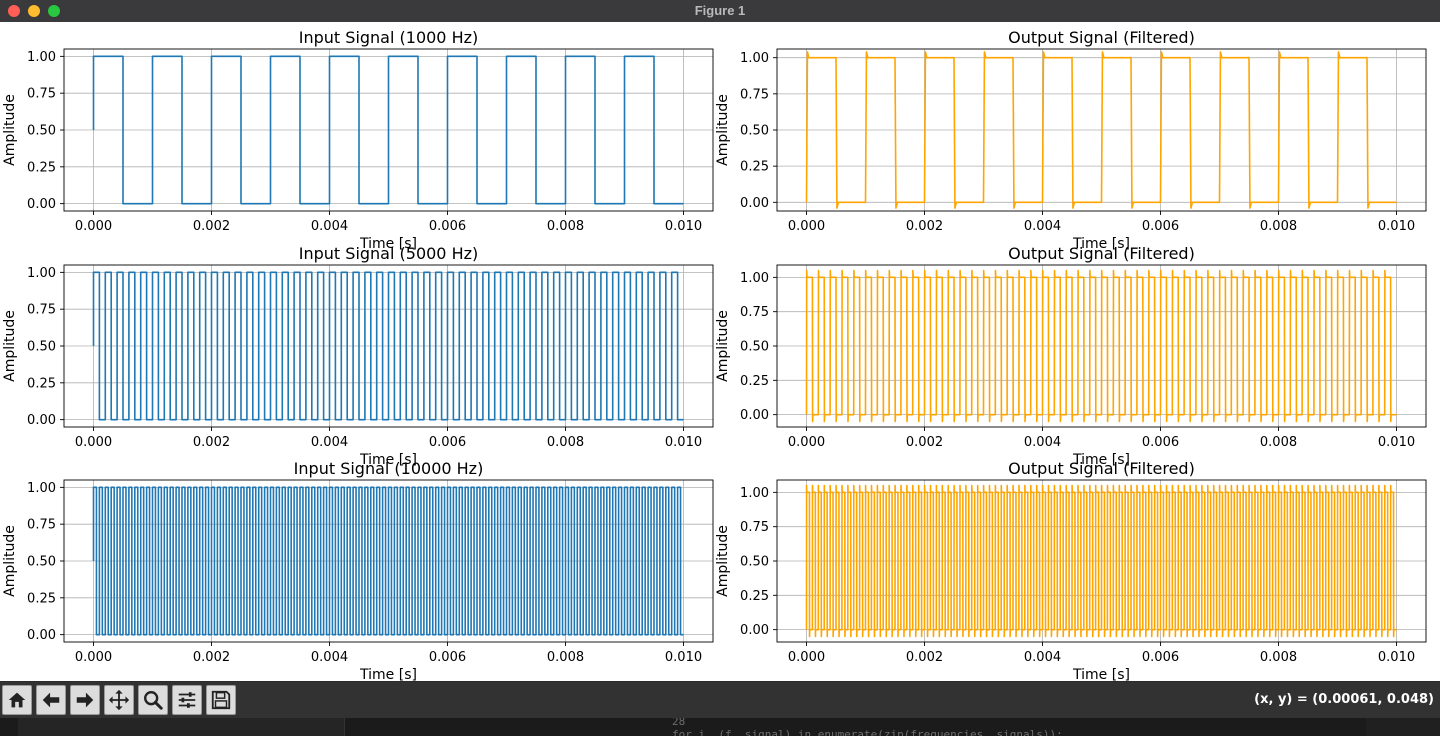 Image resolution: width=1440 pixels, height=736 pixels. I want to click on zoom-button, so click(153, 700).